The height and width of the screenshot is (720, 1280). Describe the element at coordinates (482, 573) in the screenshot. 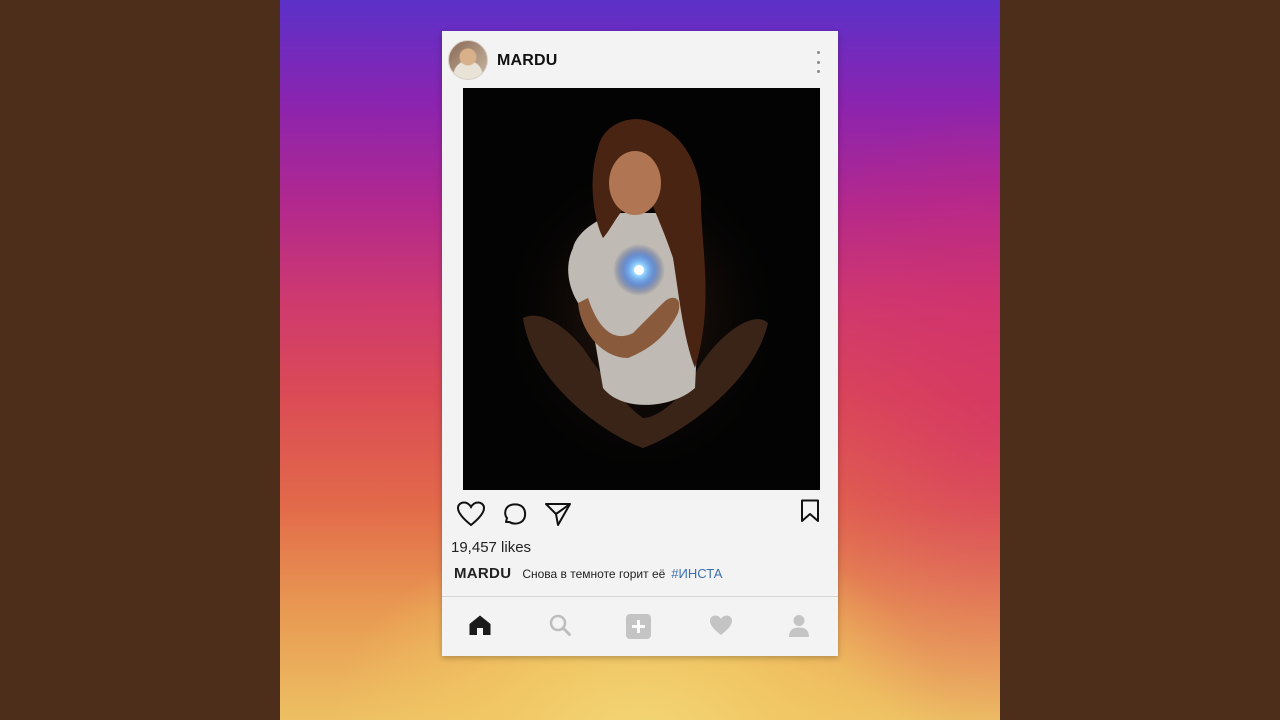

I see `caption-username: MARDU` at that location.